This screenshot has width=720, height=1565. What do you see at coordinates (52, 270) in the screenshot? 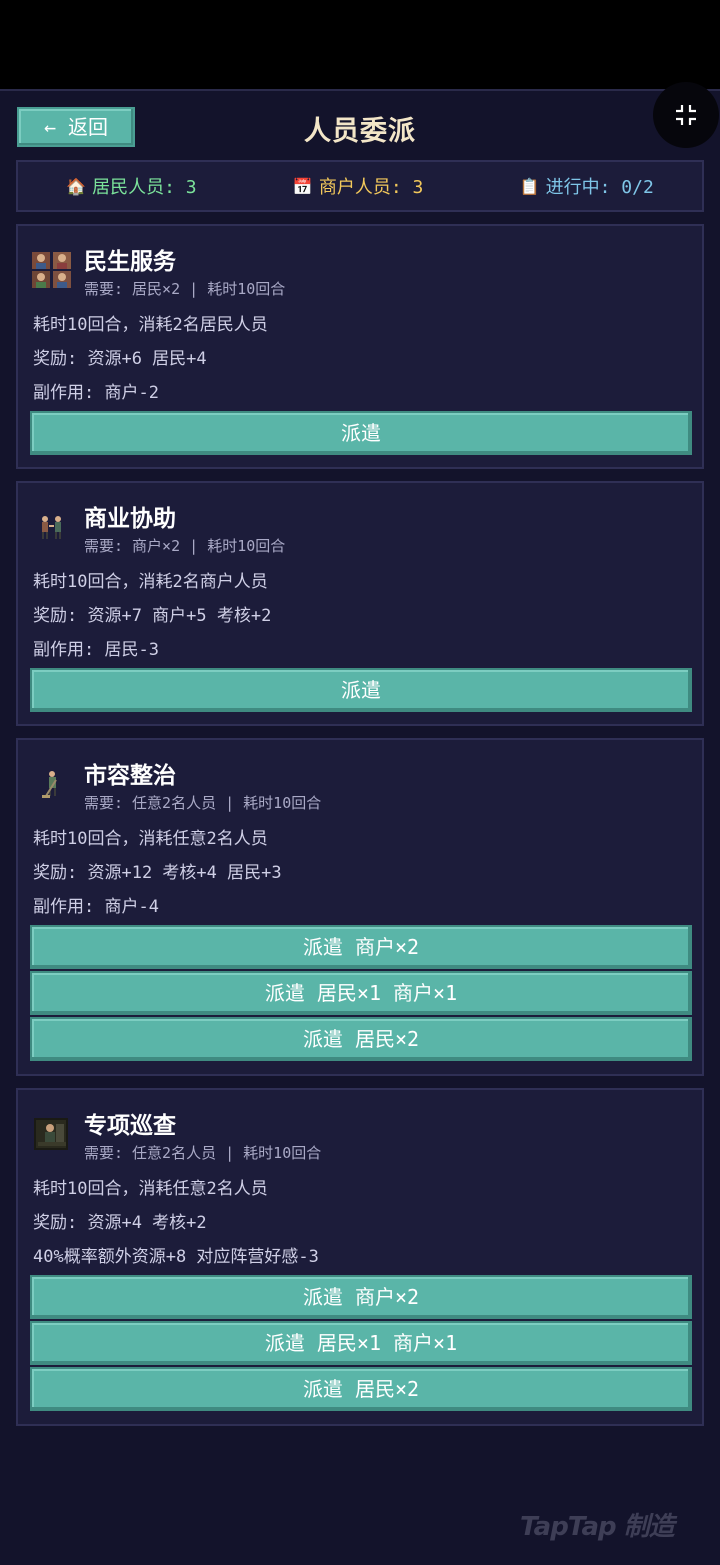
I see `people-service-icon` at bounding box center [52, 270].